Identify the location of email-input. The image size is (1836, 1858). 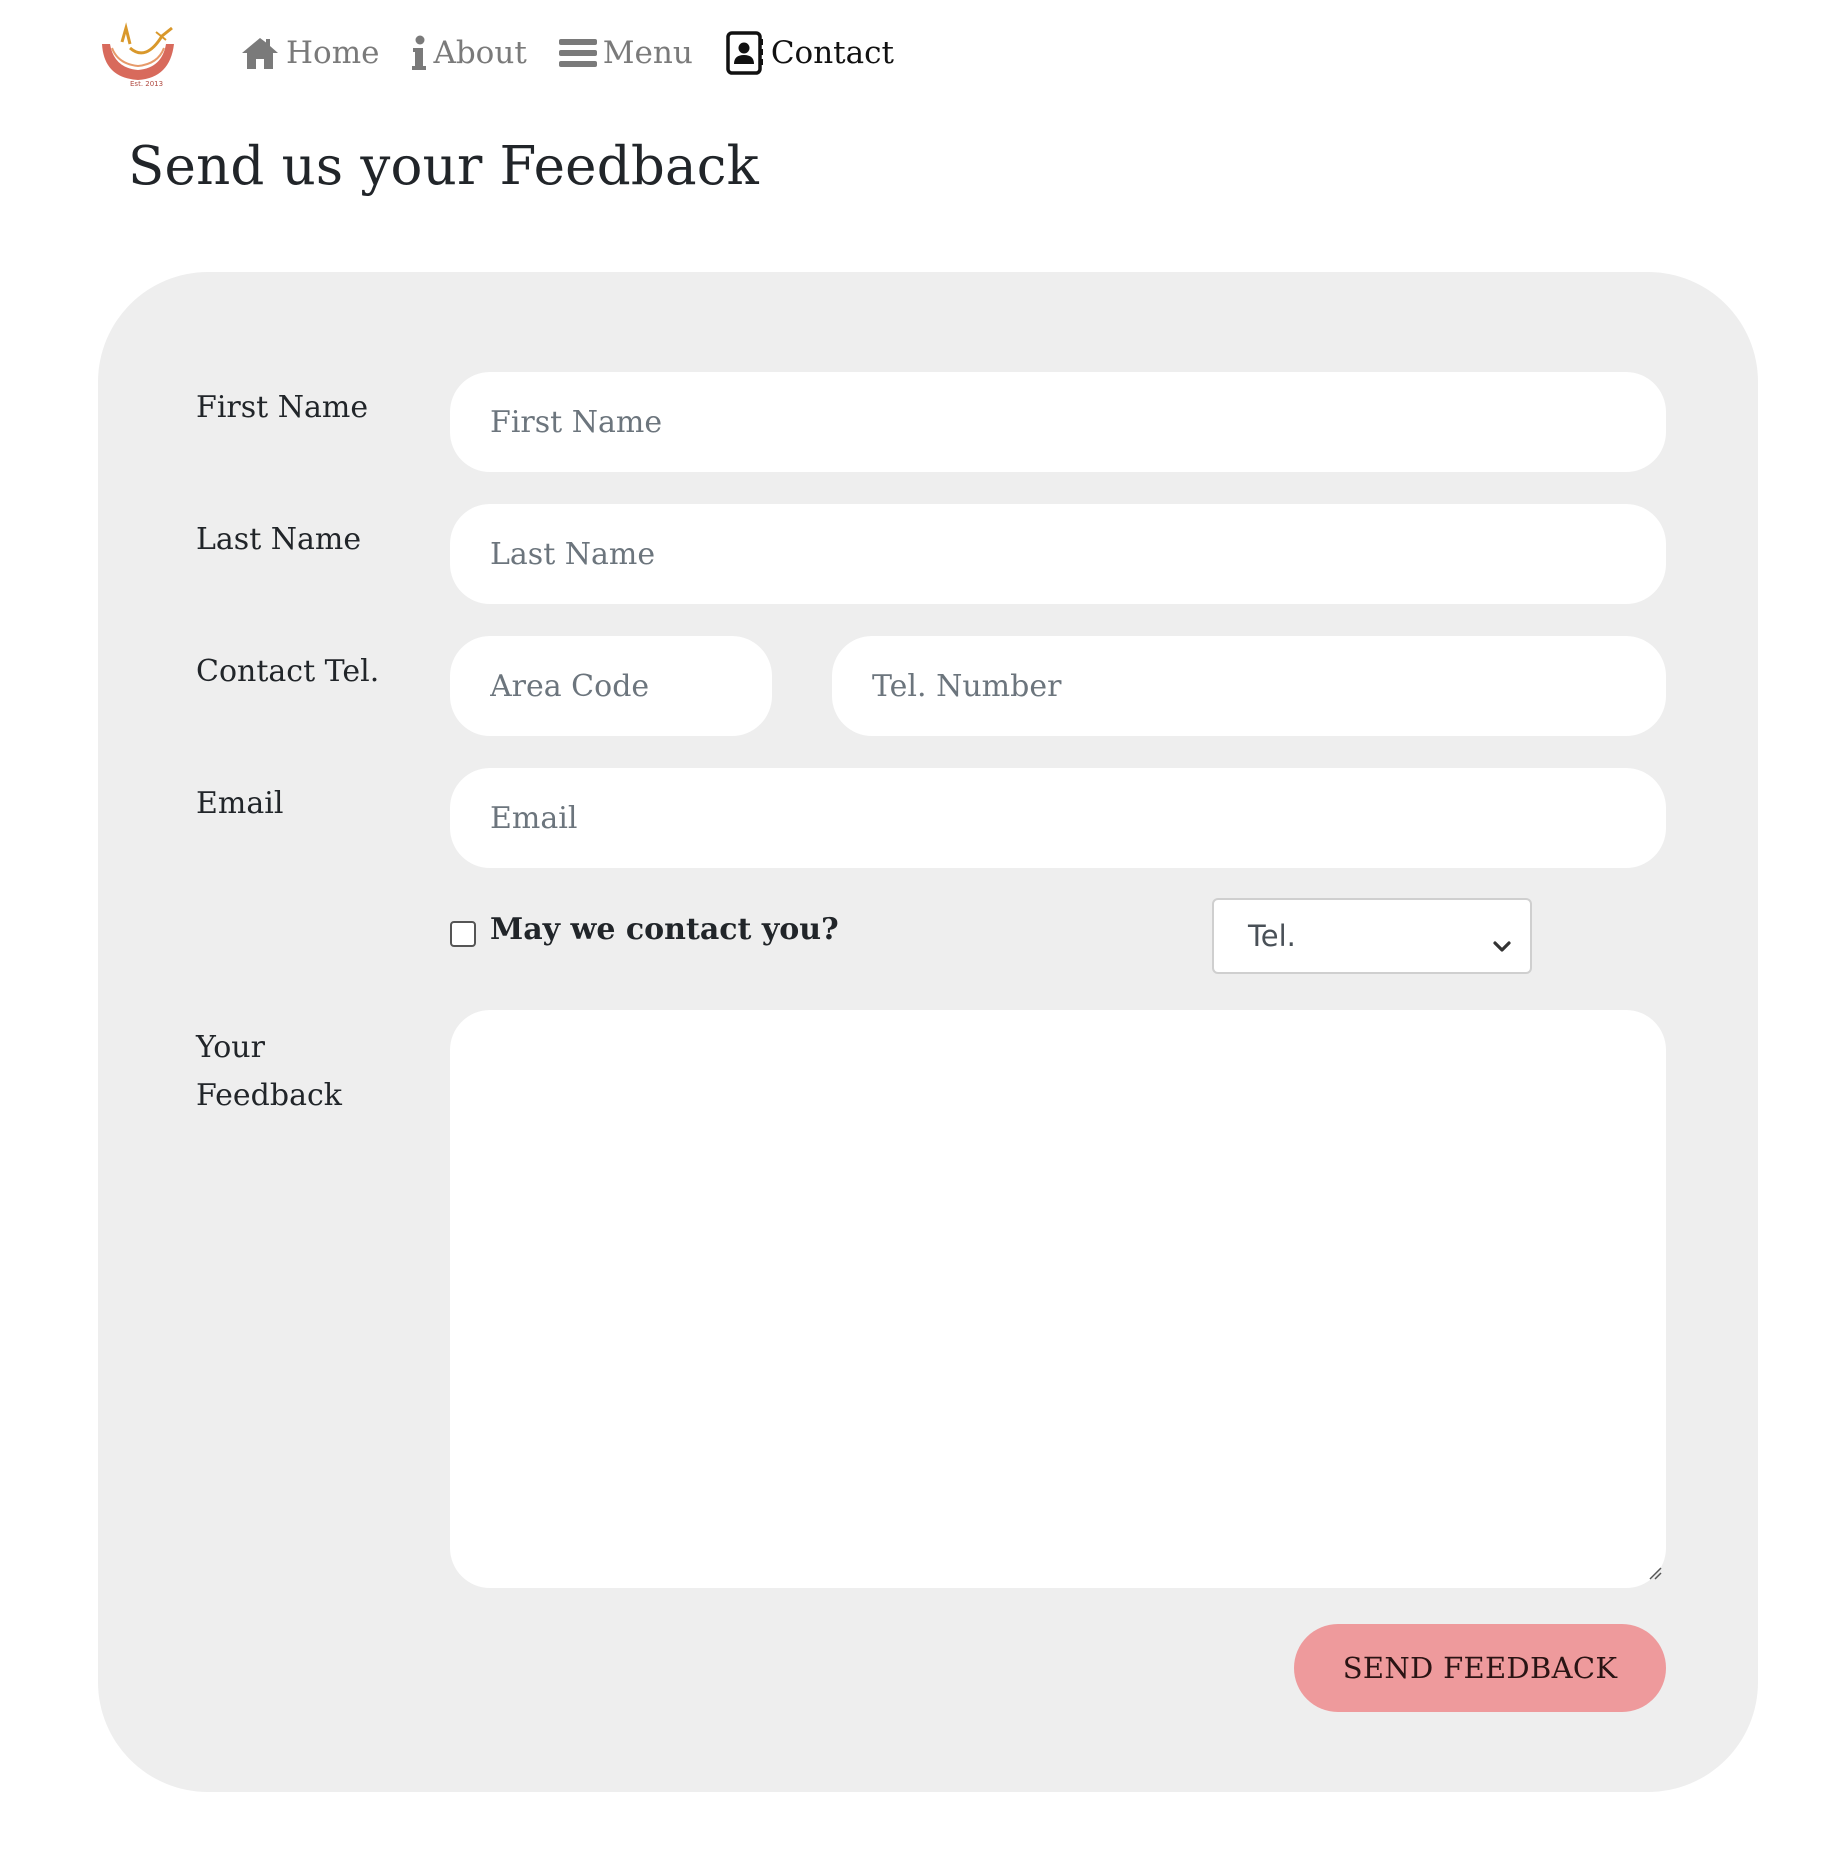
(1058, 818).